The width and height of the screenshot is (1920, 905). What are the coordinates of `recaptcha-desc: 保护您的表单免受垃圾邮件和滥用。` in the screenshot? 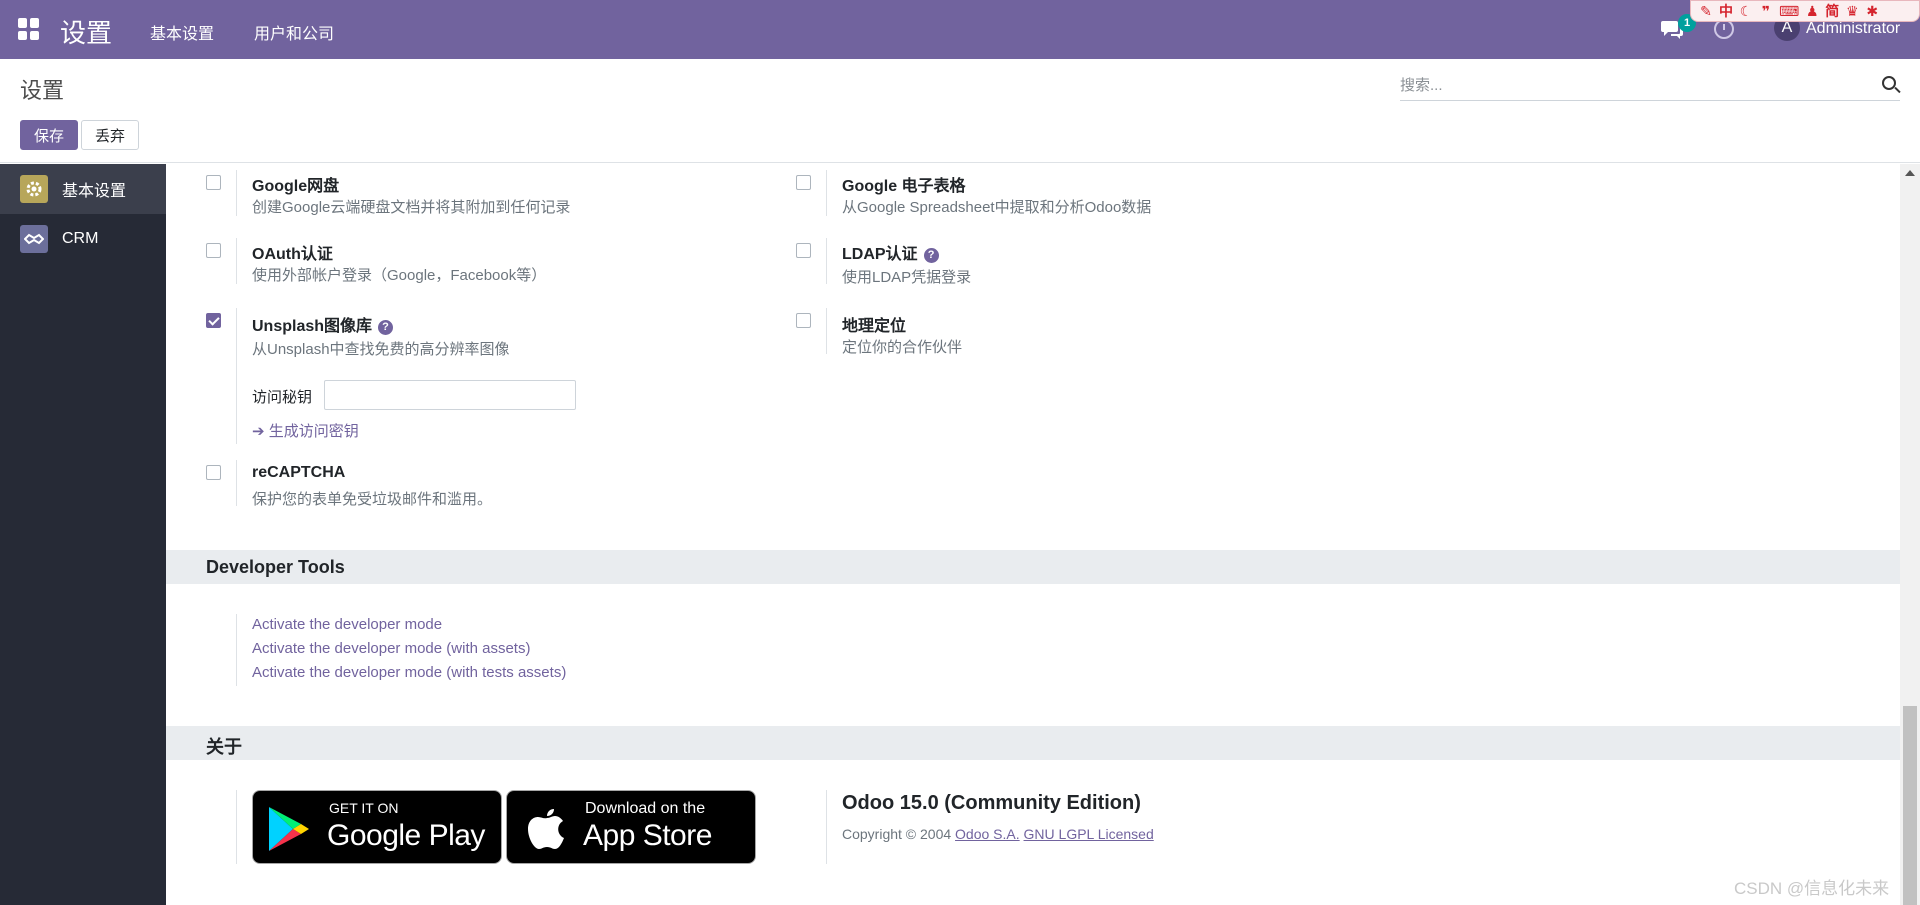 It's located at (372, 499).